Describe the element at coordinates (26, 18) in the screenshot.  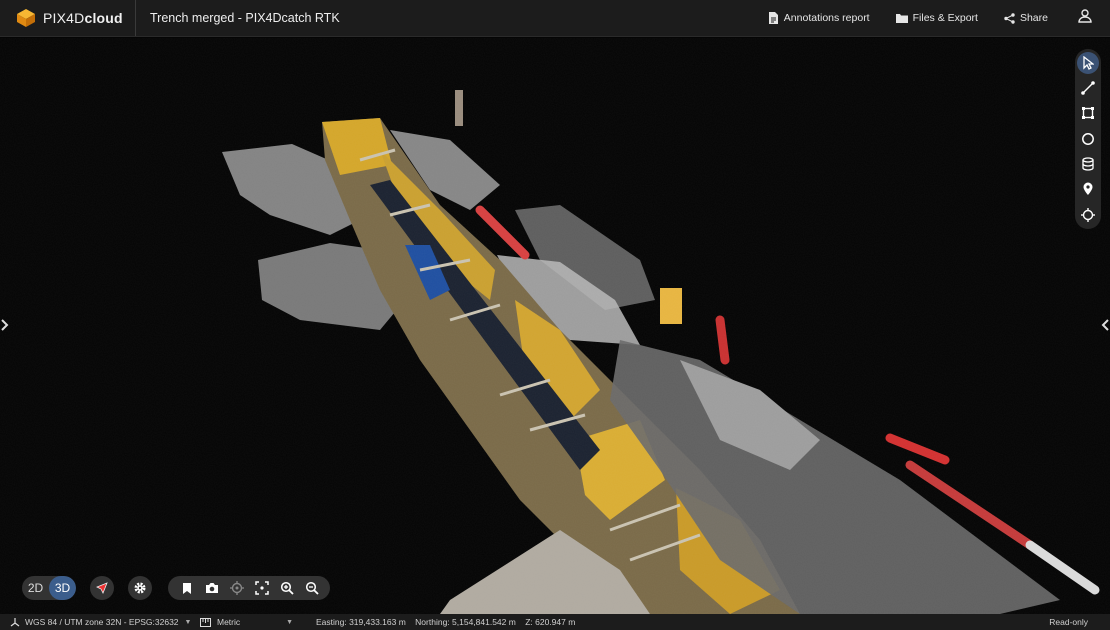
I see `pix4d-logo-icon` at that location.